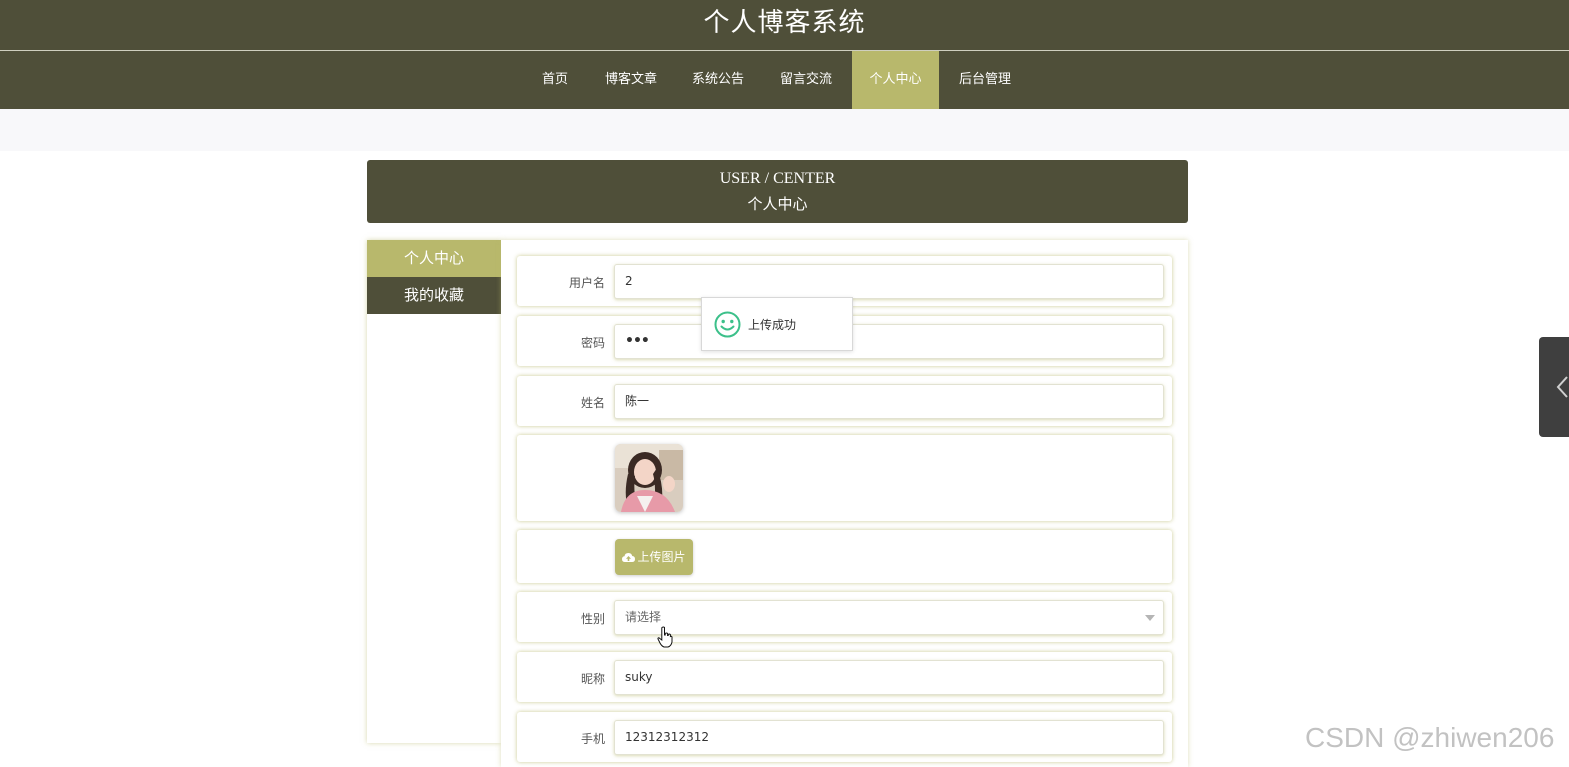 Image resolution: width=1569 pixels, height=767 pixels. I want to click on nav-item-blog-articles: 博客文章, so click(631, 80).